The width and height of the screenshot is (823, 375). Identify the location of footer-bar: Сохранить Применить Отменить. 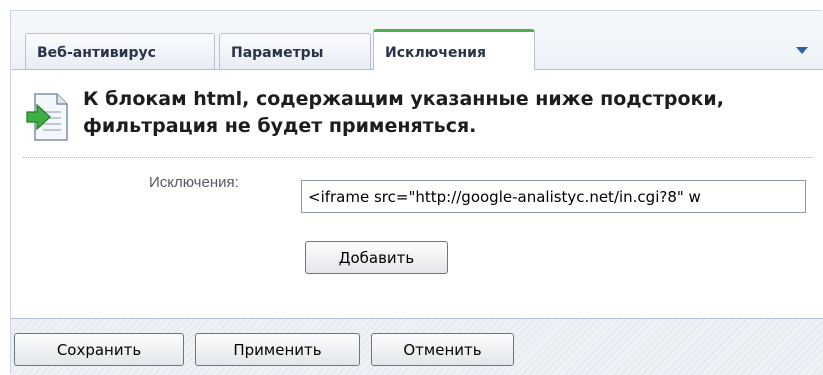
(417, 347).